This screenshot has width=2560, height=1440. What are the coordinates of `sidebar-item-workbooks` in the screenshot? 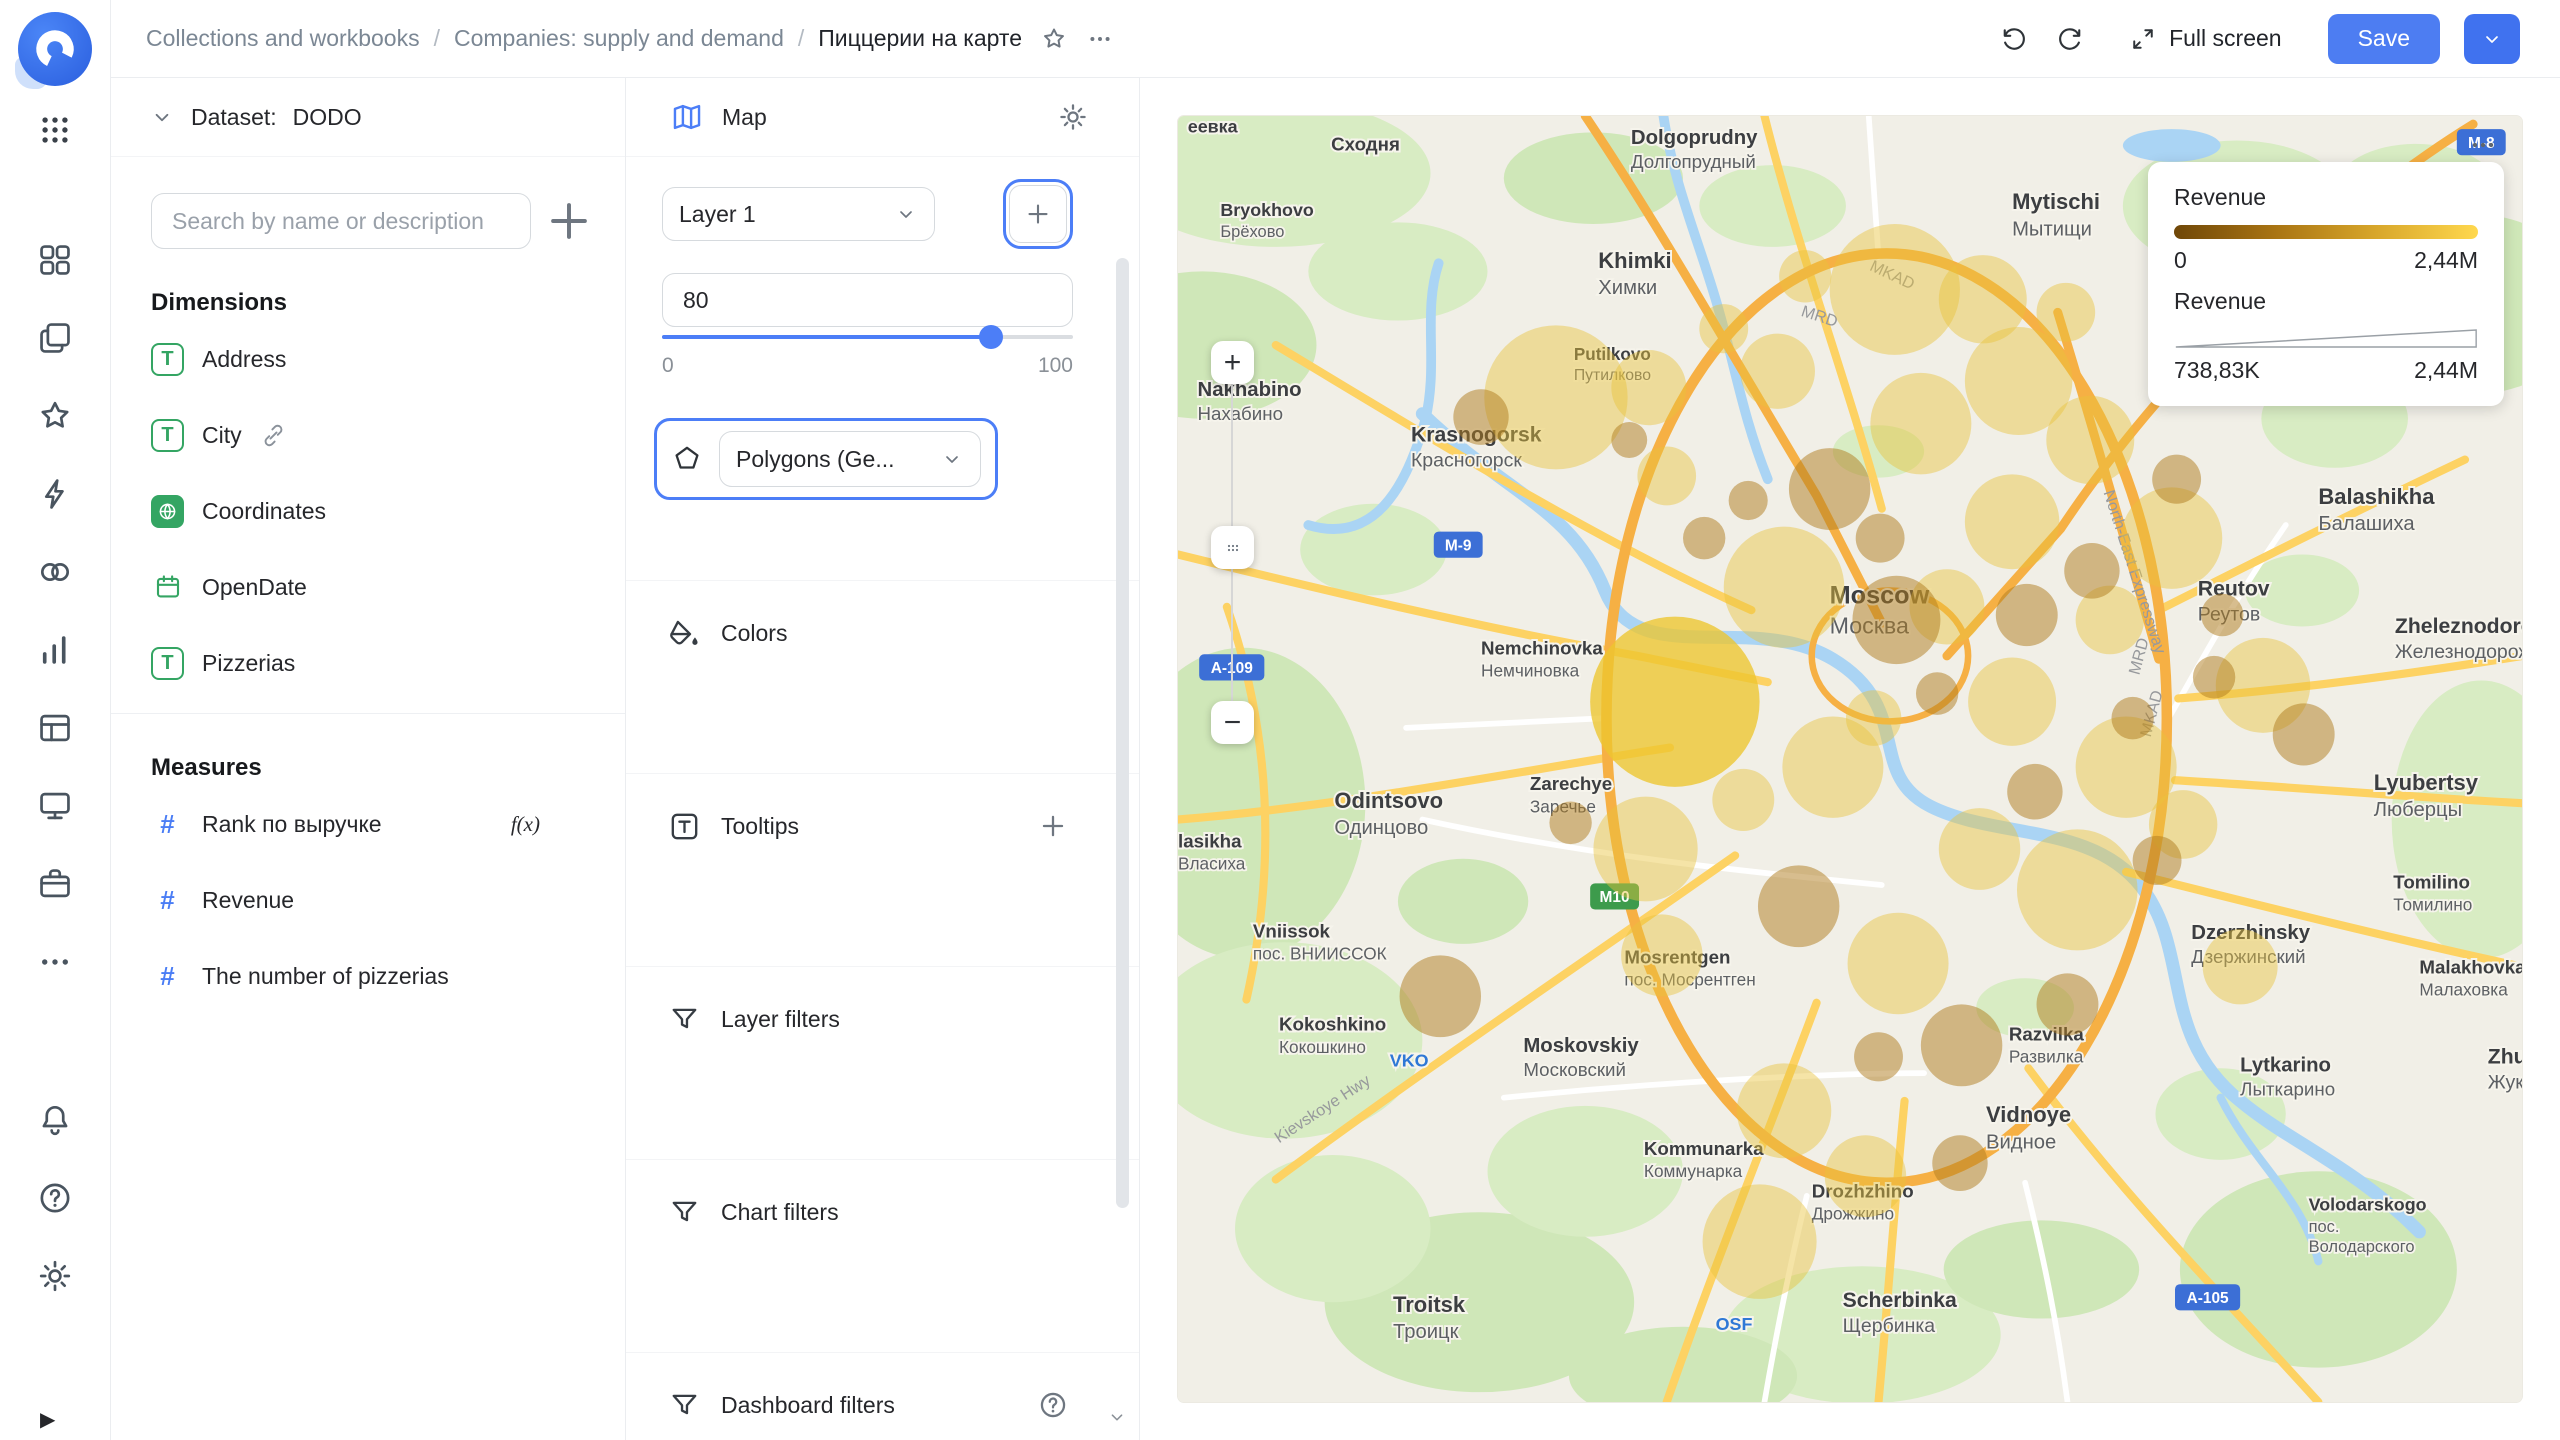 It's located at (55, 338).